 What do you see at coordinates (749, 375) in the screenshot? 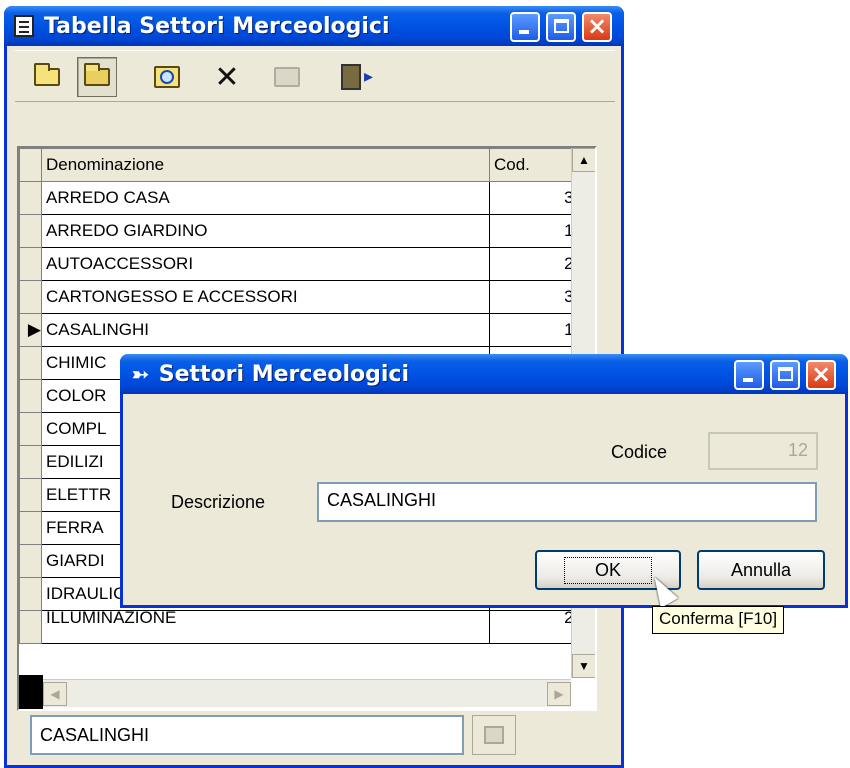
I see `dialog-minimize-button` at bounding box center [749, 375].